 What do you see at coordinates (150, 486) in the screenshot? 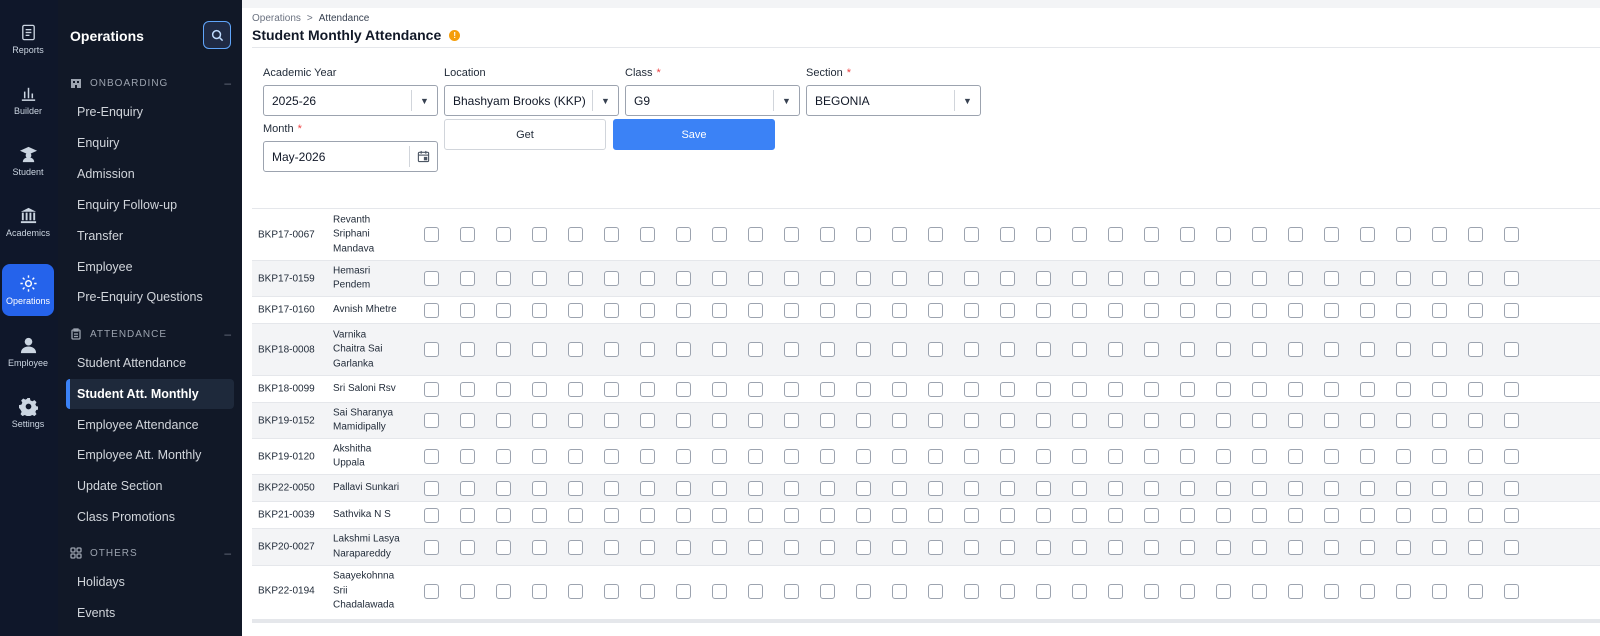
I see `nav-item-update-section: Update Section` at bounding box center [150, 486].